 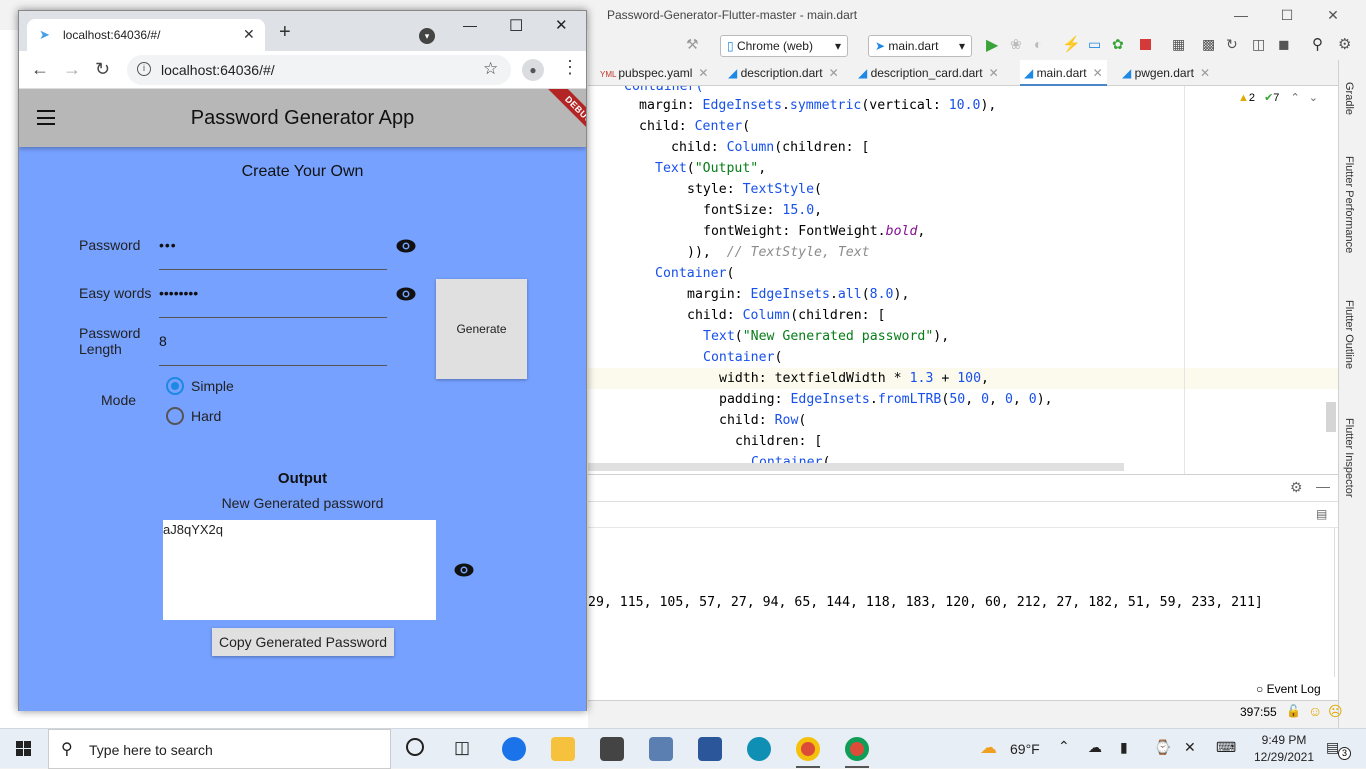 I want to click on network-app-icon, so click(x=661, y=749).